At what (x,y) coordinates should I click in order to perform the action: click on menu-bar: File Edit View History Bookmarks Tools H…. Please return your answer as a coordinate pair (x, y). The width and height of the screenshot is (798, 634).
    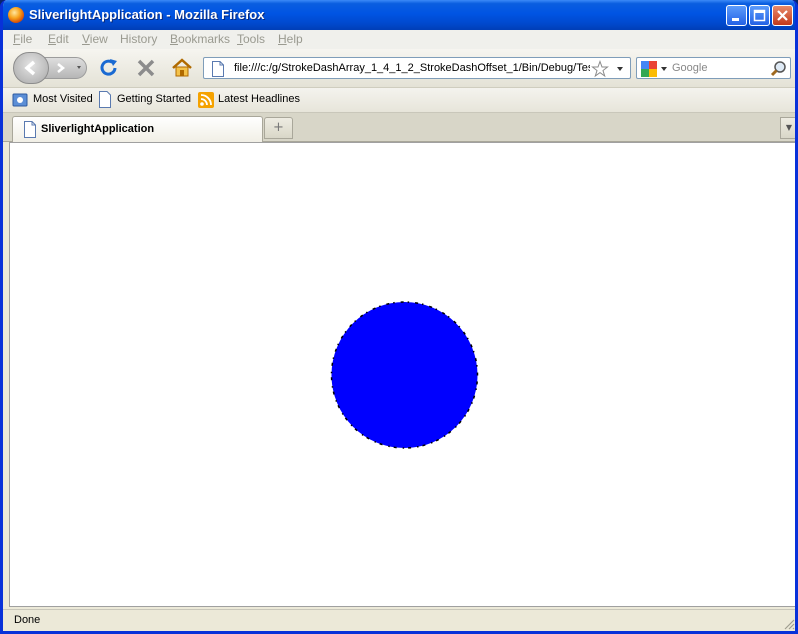
    Looking at the image, I should click on (399, 39).